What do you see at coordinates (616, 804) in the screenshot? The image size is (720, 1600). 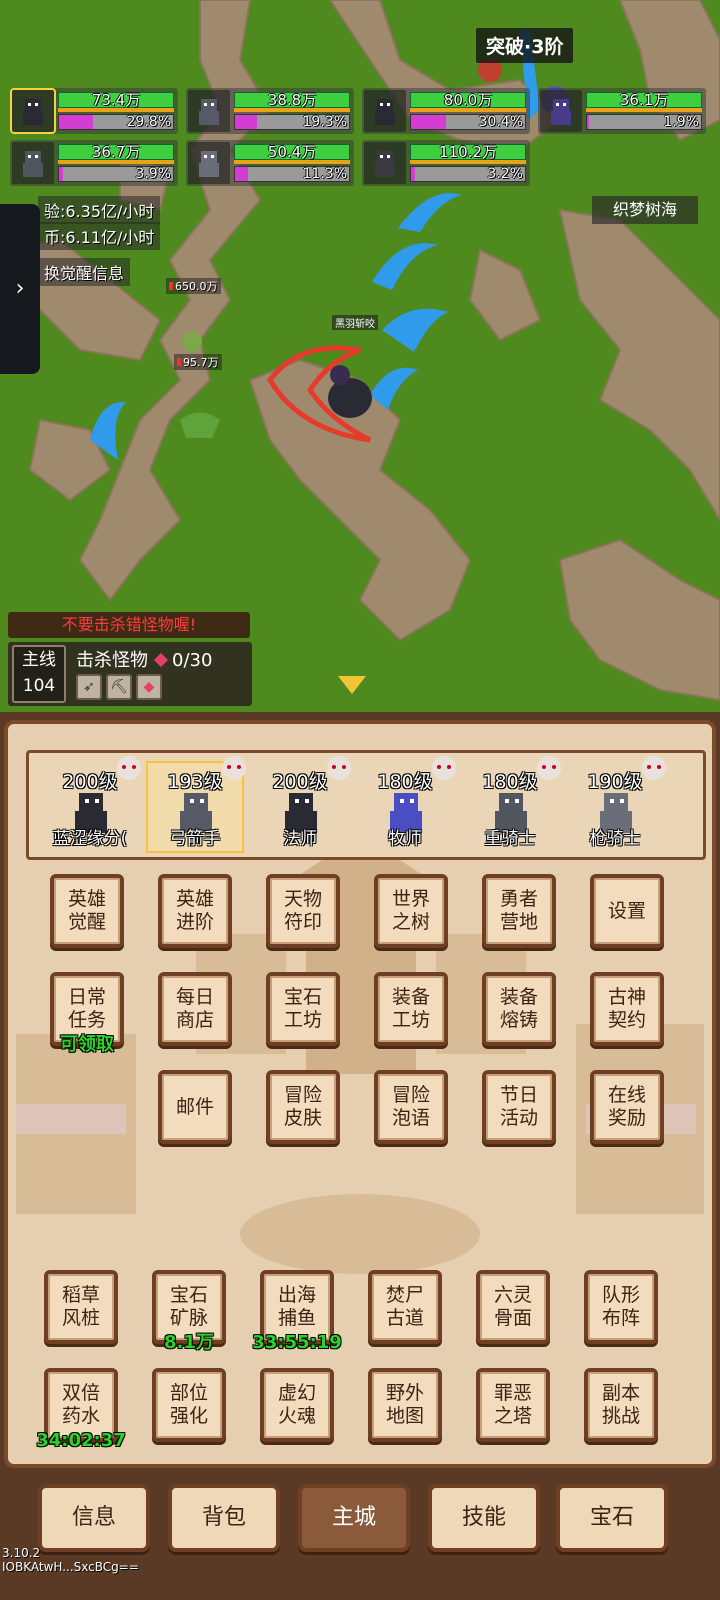 I see `hero-slot: 190级 枪骑士` at bounding box center [616, 804].